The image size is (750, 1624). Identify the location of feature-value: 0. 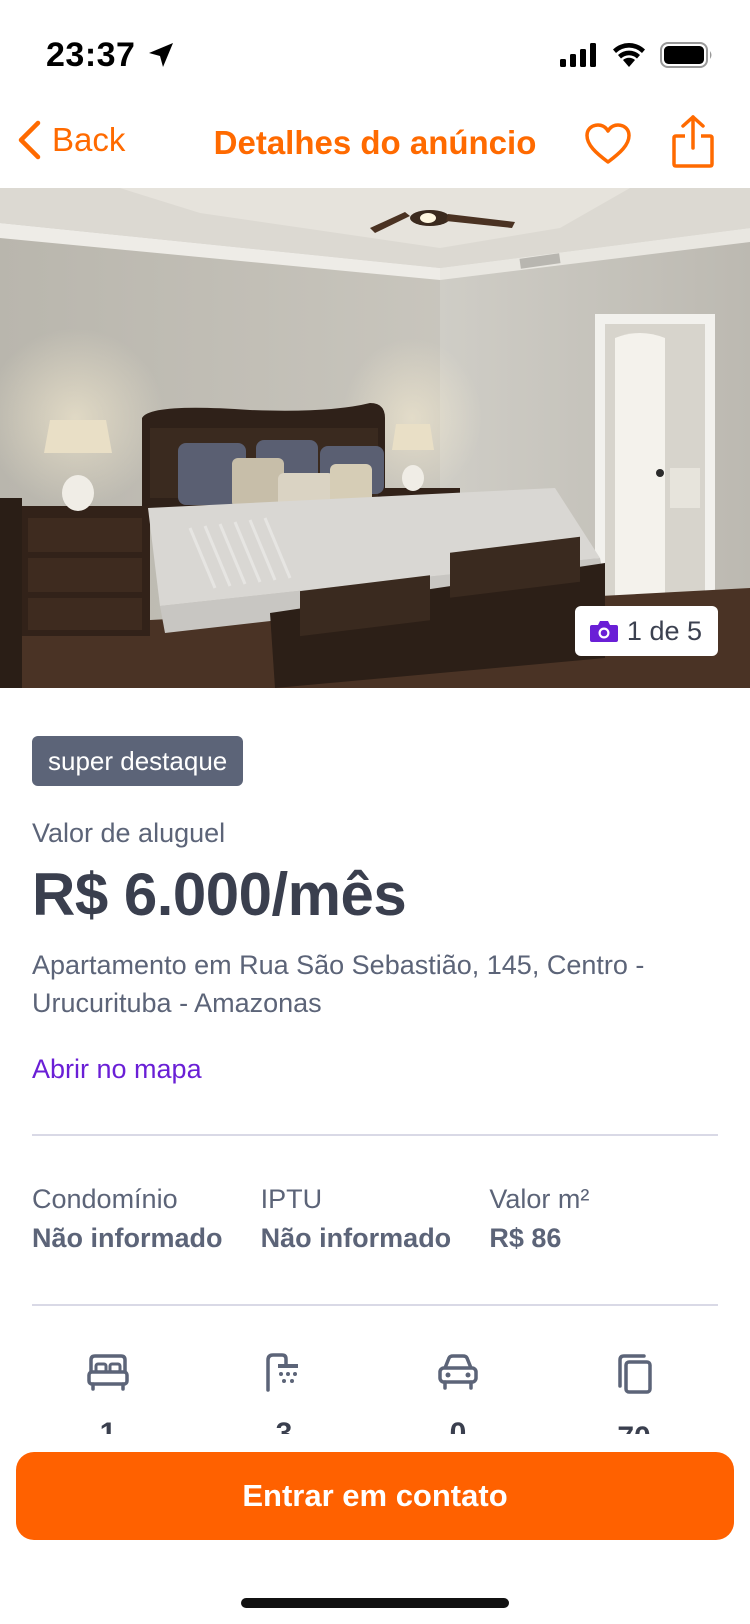
(458, 1425).